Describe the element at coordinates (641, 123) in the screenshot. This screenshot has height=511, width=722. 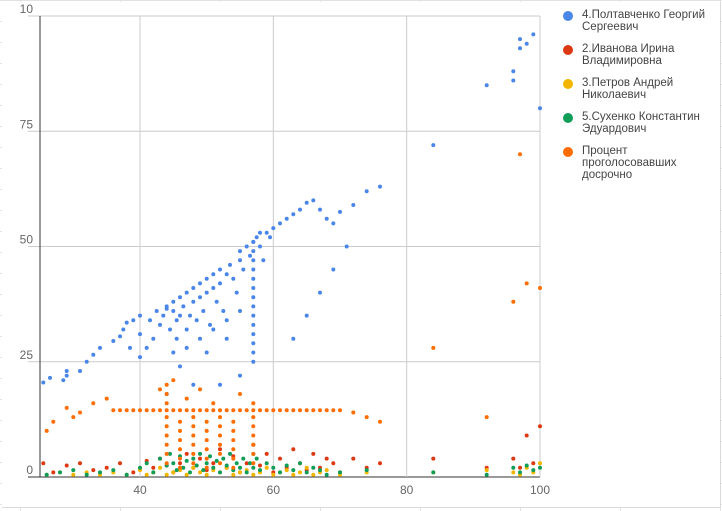
I see `legend-label: 5.Сухенко Константин Эдуардович` at that location.